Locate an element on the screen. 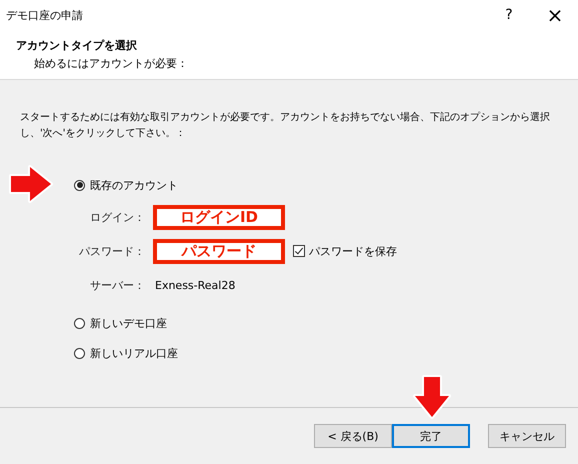  field-label: サーバー： is located at coordinates (117, 285).